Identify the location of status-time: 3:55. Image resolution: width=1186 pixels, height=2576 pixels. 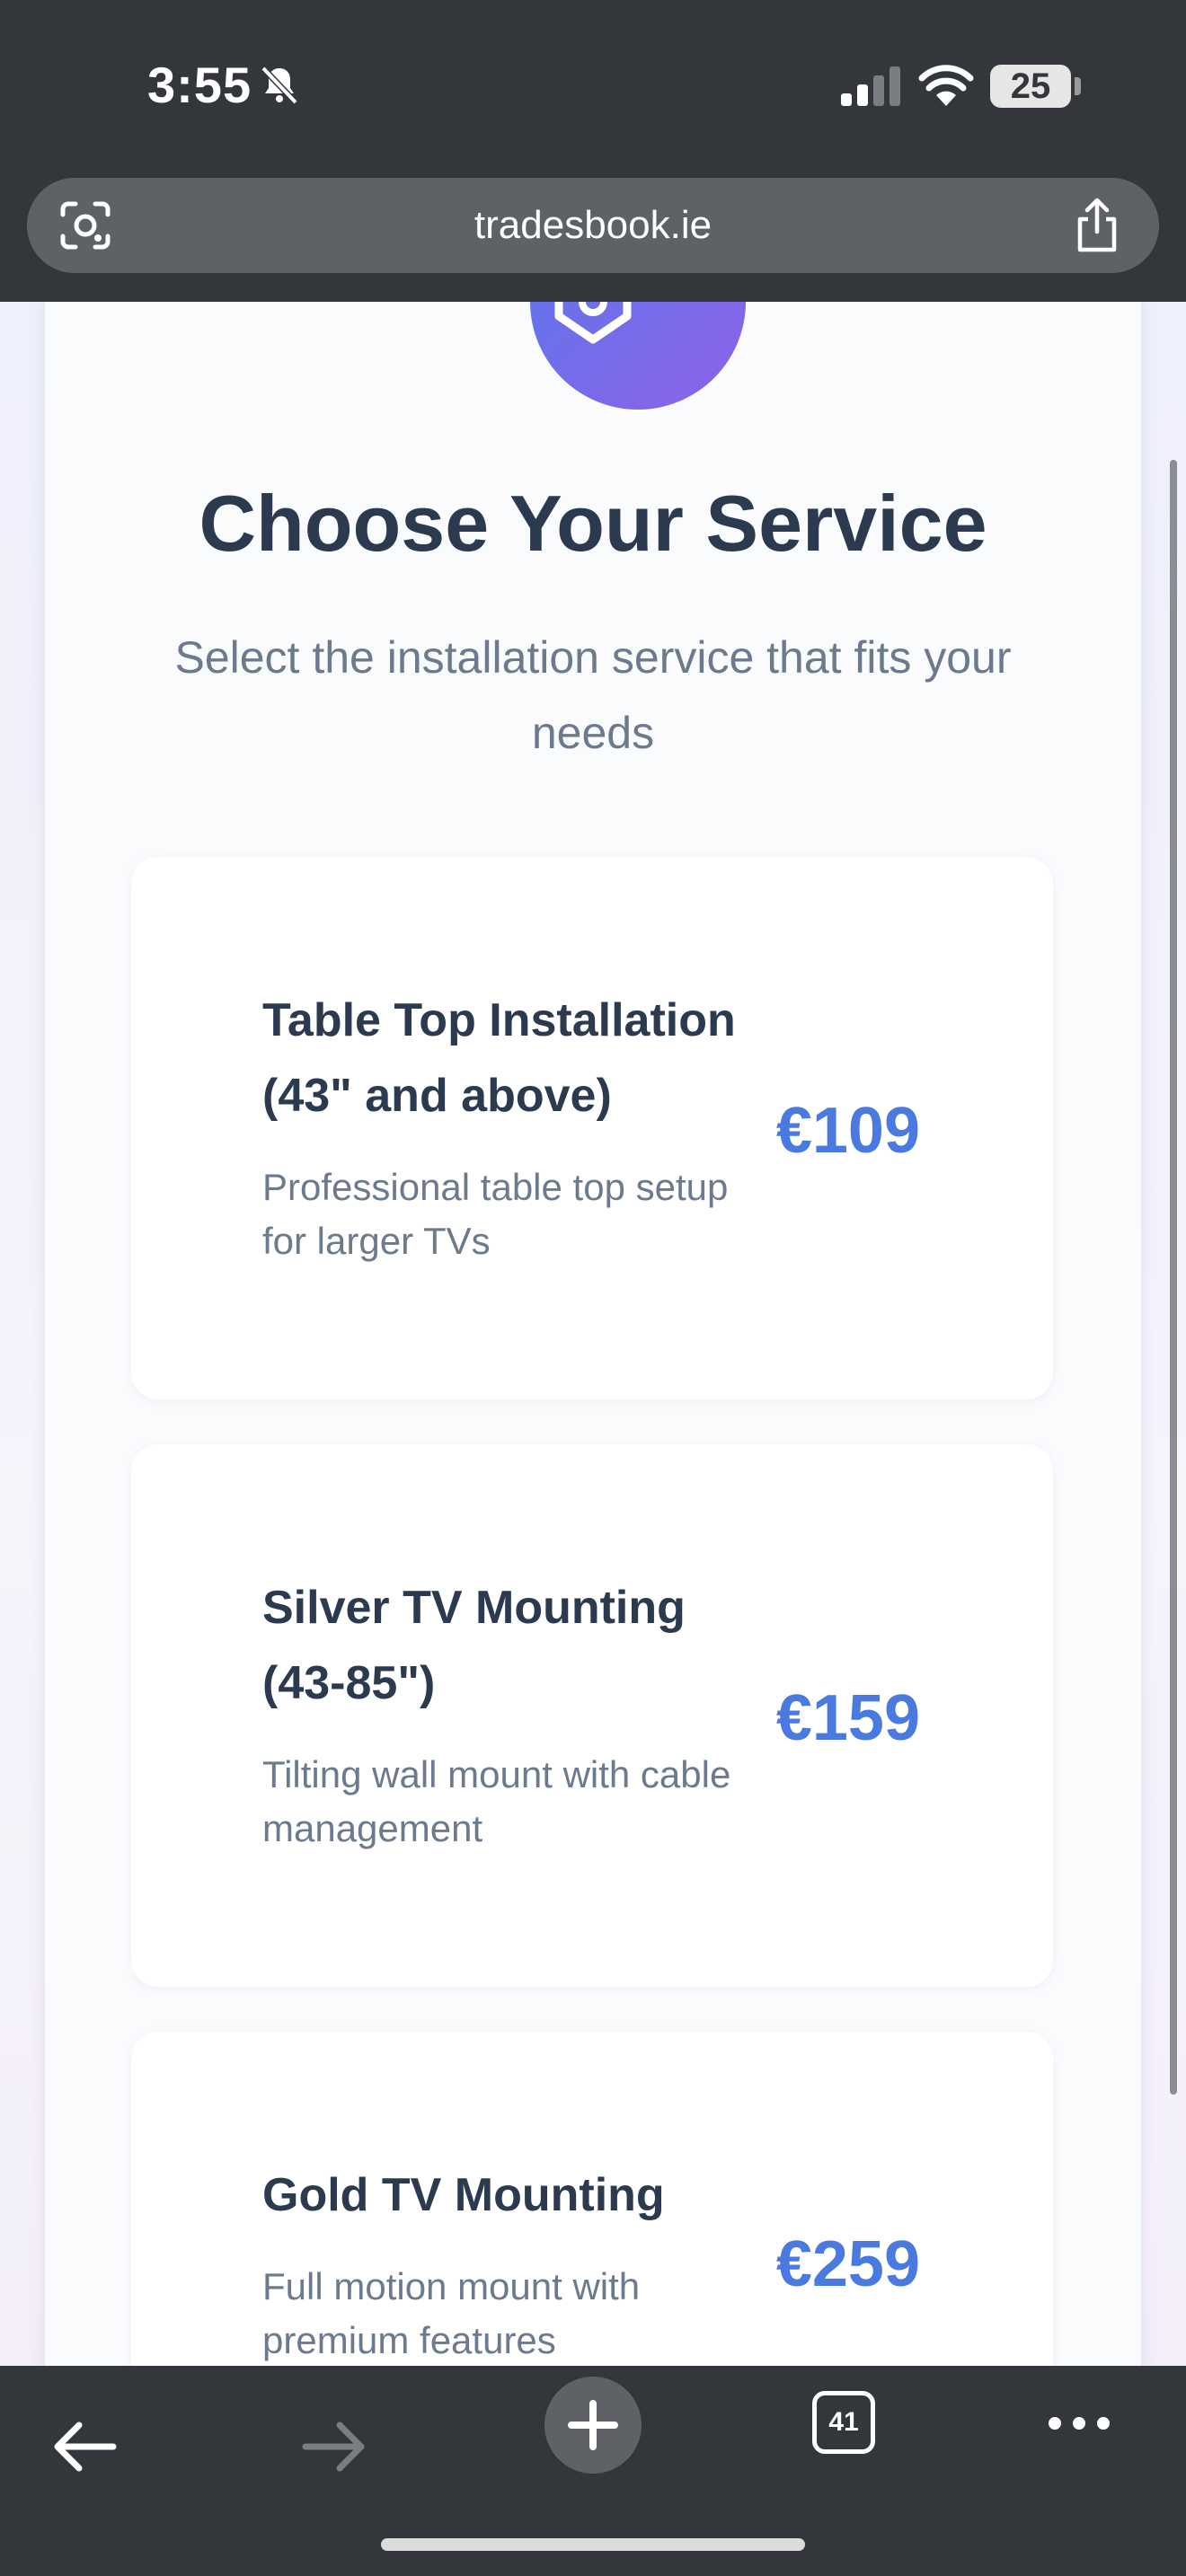
(199, 85).